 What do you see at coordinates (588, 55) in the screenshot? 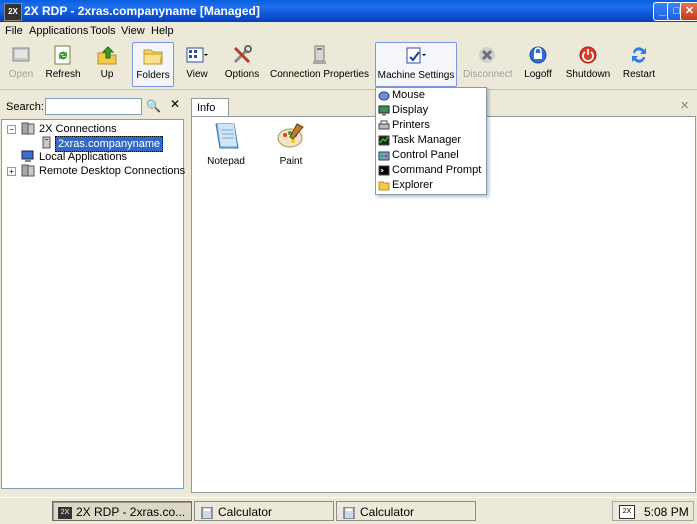
I see `shutdown-icon` at bounding box center [588, 55].